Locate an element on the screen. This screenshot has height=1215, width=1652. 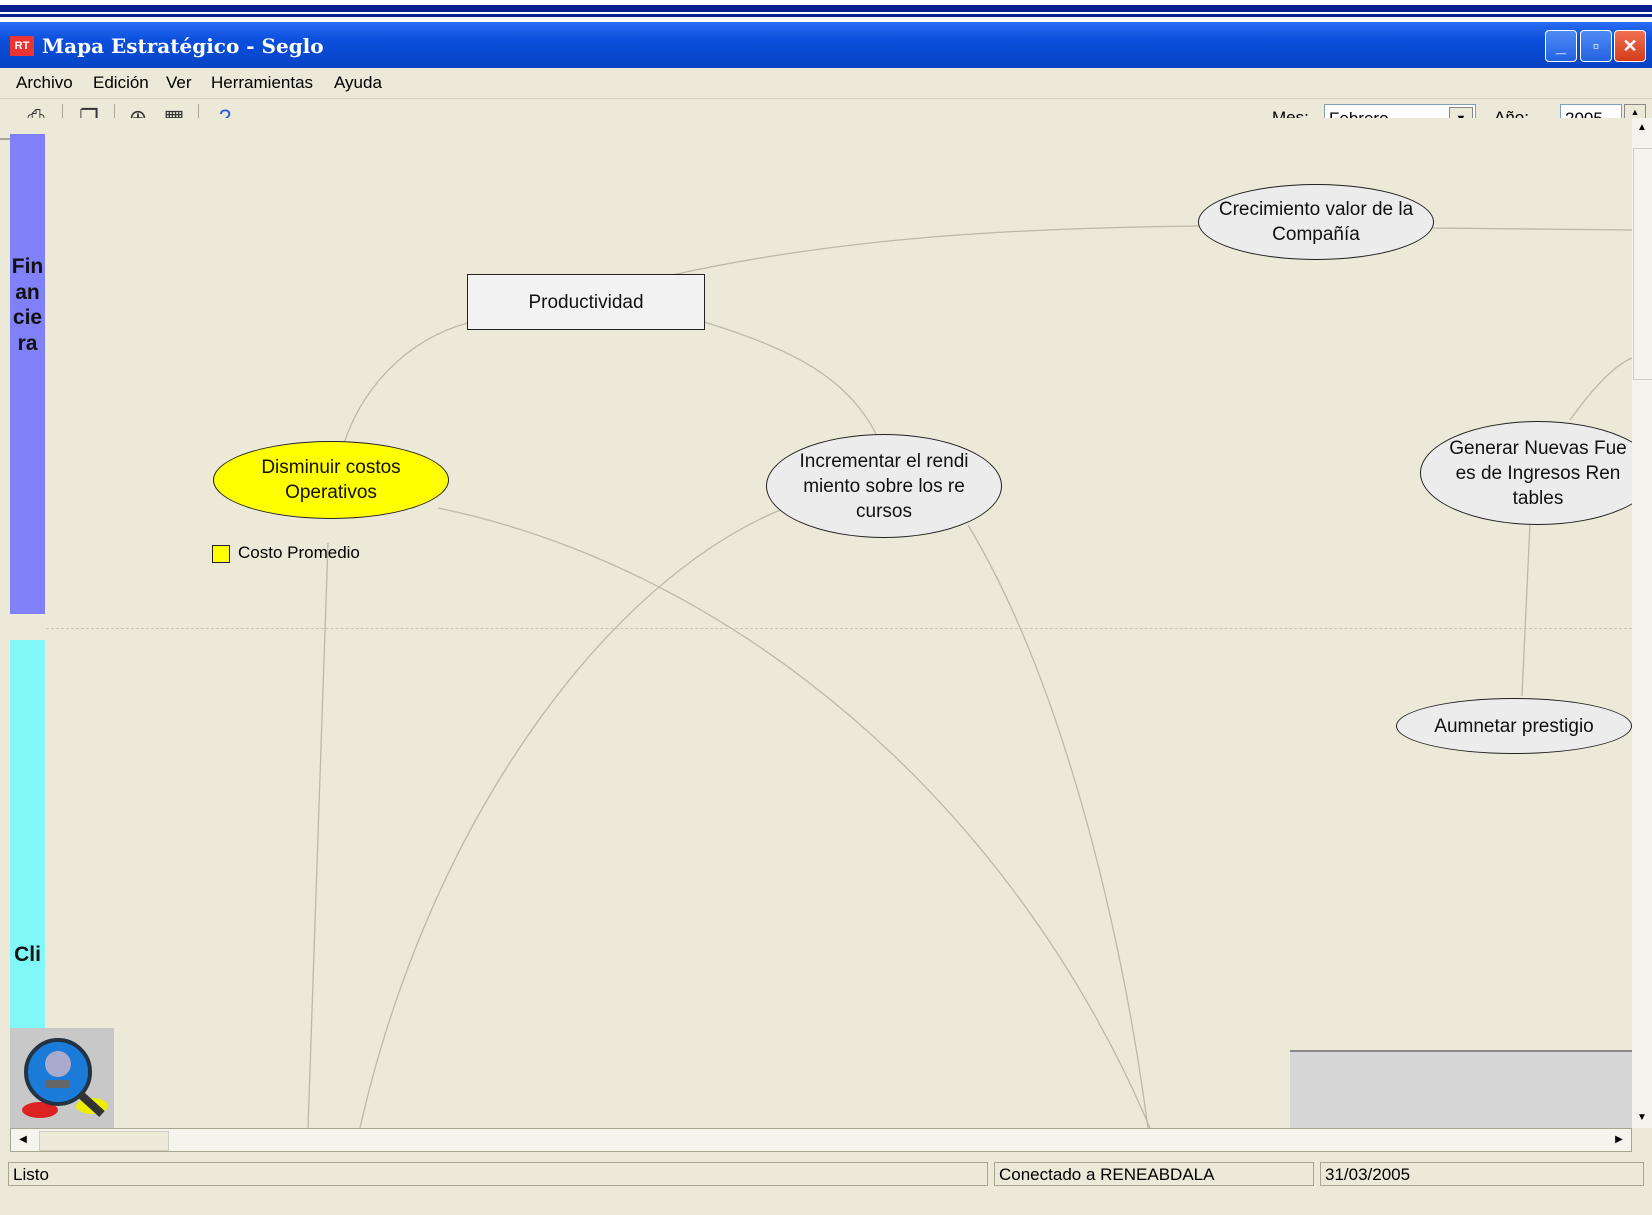
horizontal-scroll-thumb is located at coordinates (104, 1141).